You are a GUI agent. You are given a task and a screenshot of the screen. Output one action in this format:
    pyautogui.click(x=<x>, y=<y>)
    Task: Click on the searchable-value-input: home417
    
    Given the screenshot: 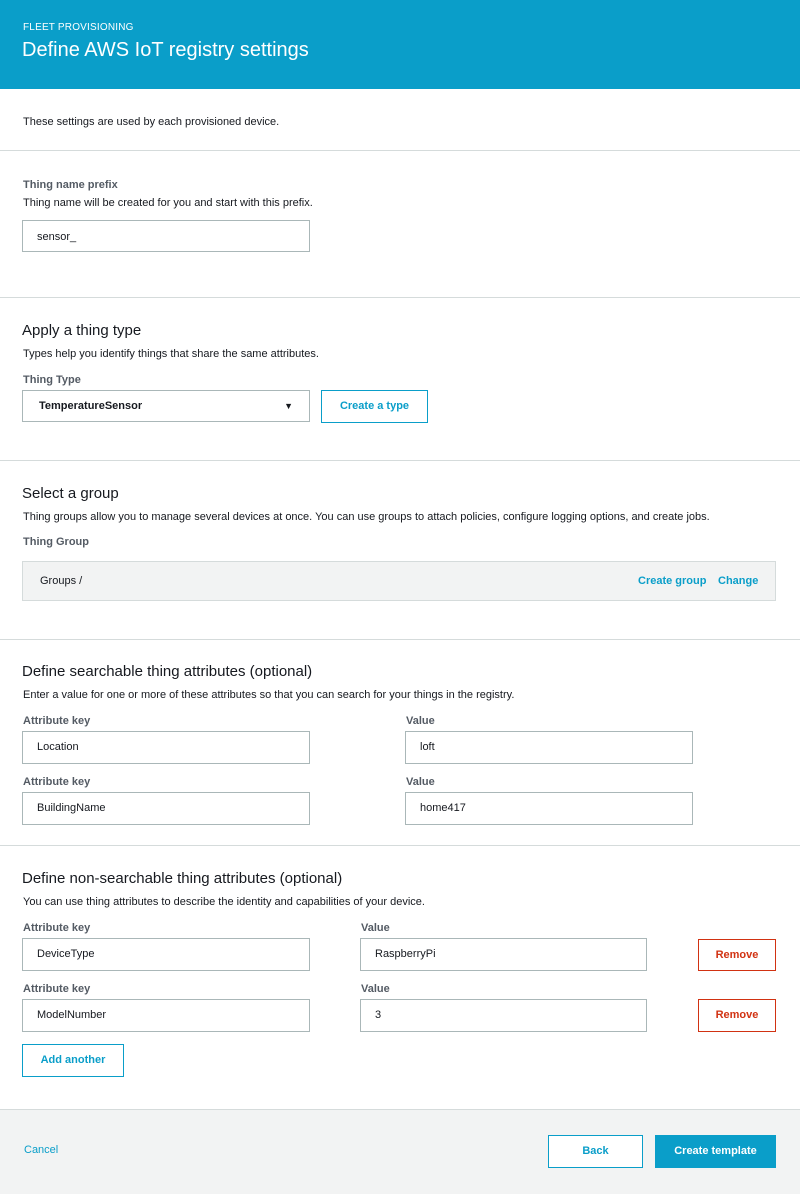 What is the action you would take?
    pyautogui.click(x=549, y=808)
    